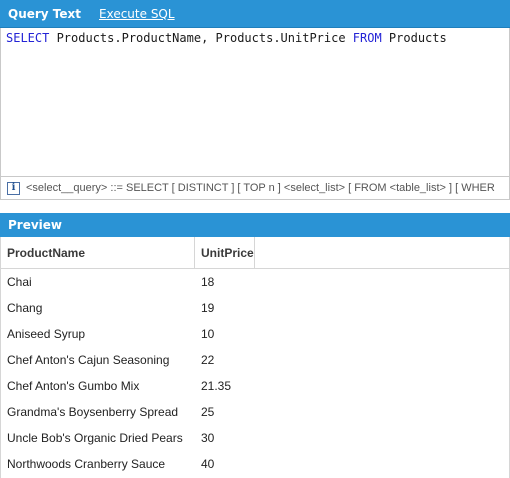  I want to click on table-row: Uncle Bob's Organic Dried Pears 30, so click(255, 438).